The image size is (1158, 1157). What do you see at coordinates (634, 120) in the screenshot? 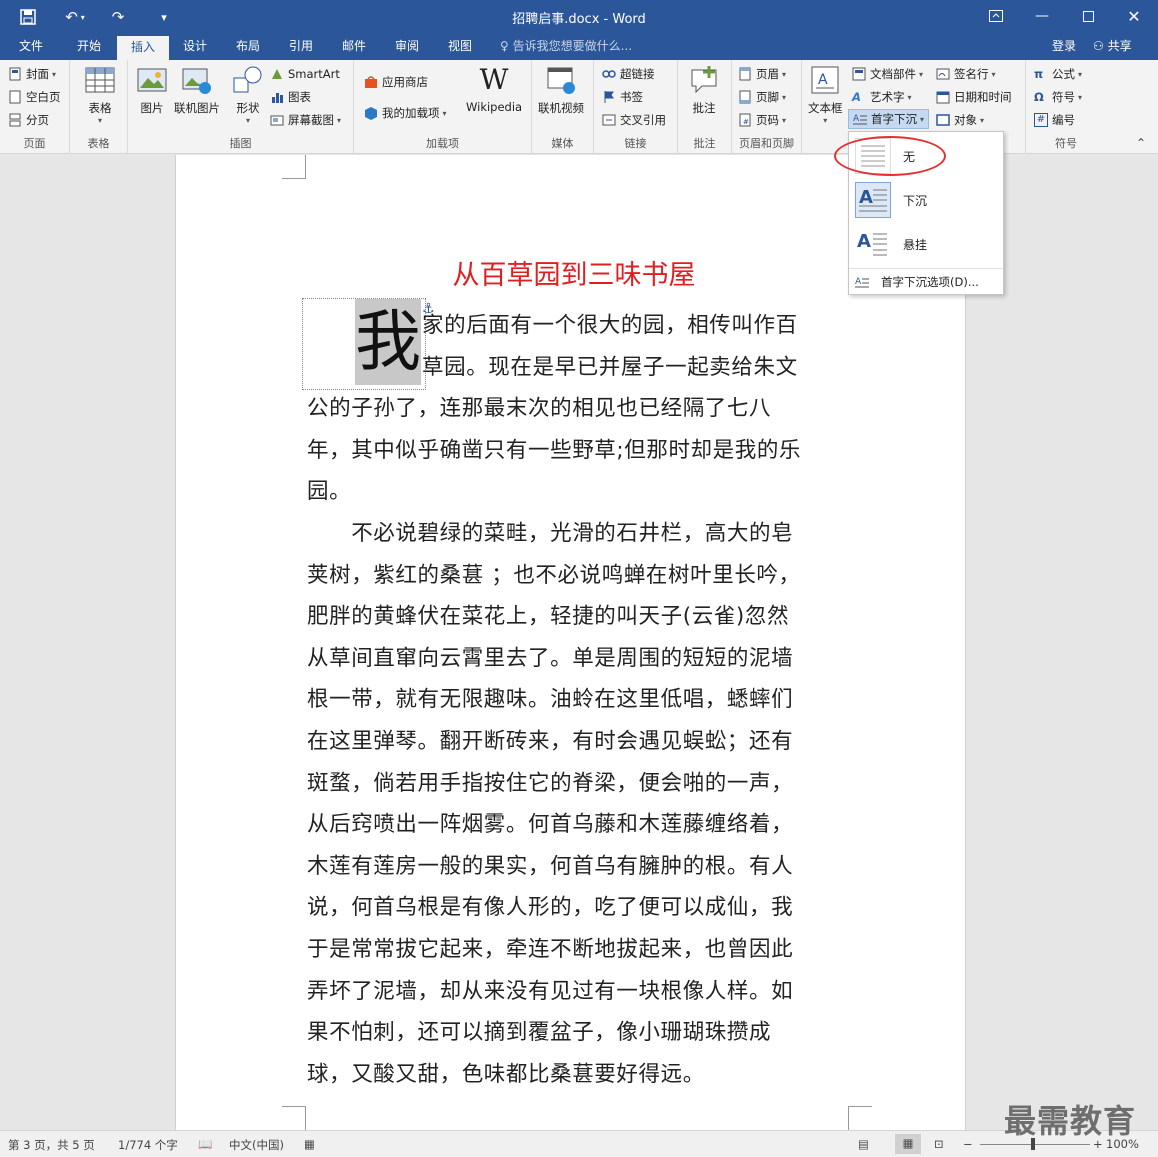
I see `cross-reference-button: 交叉引用` at bounding box center [634, 120].